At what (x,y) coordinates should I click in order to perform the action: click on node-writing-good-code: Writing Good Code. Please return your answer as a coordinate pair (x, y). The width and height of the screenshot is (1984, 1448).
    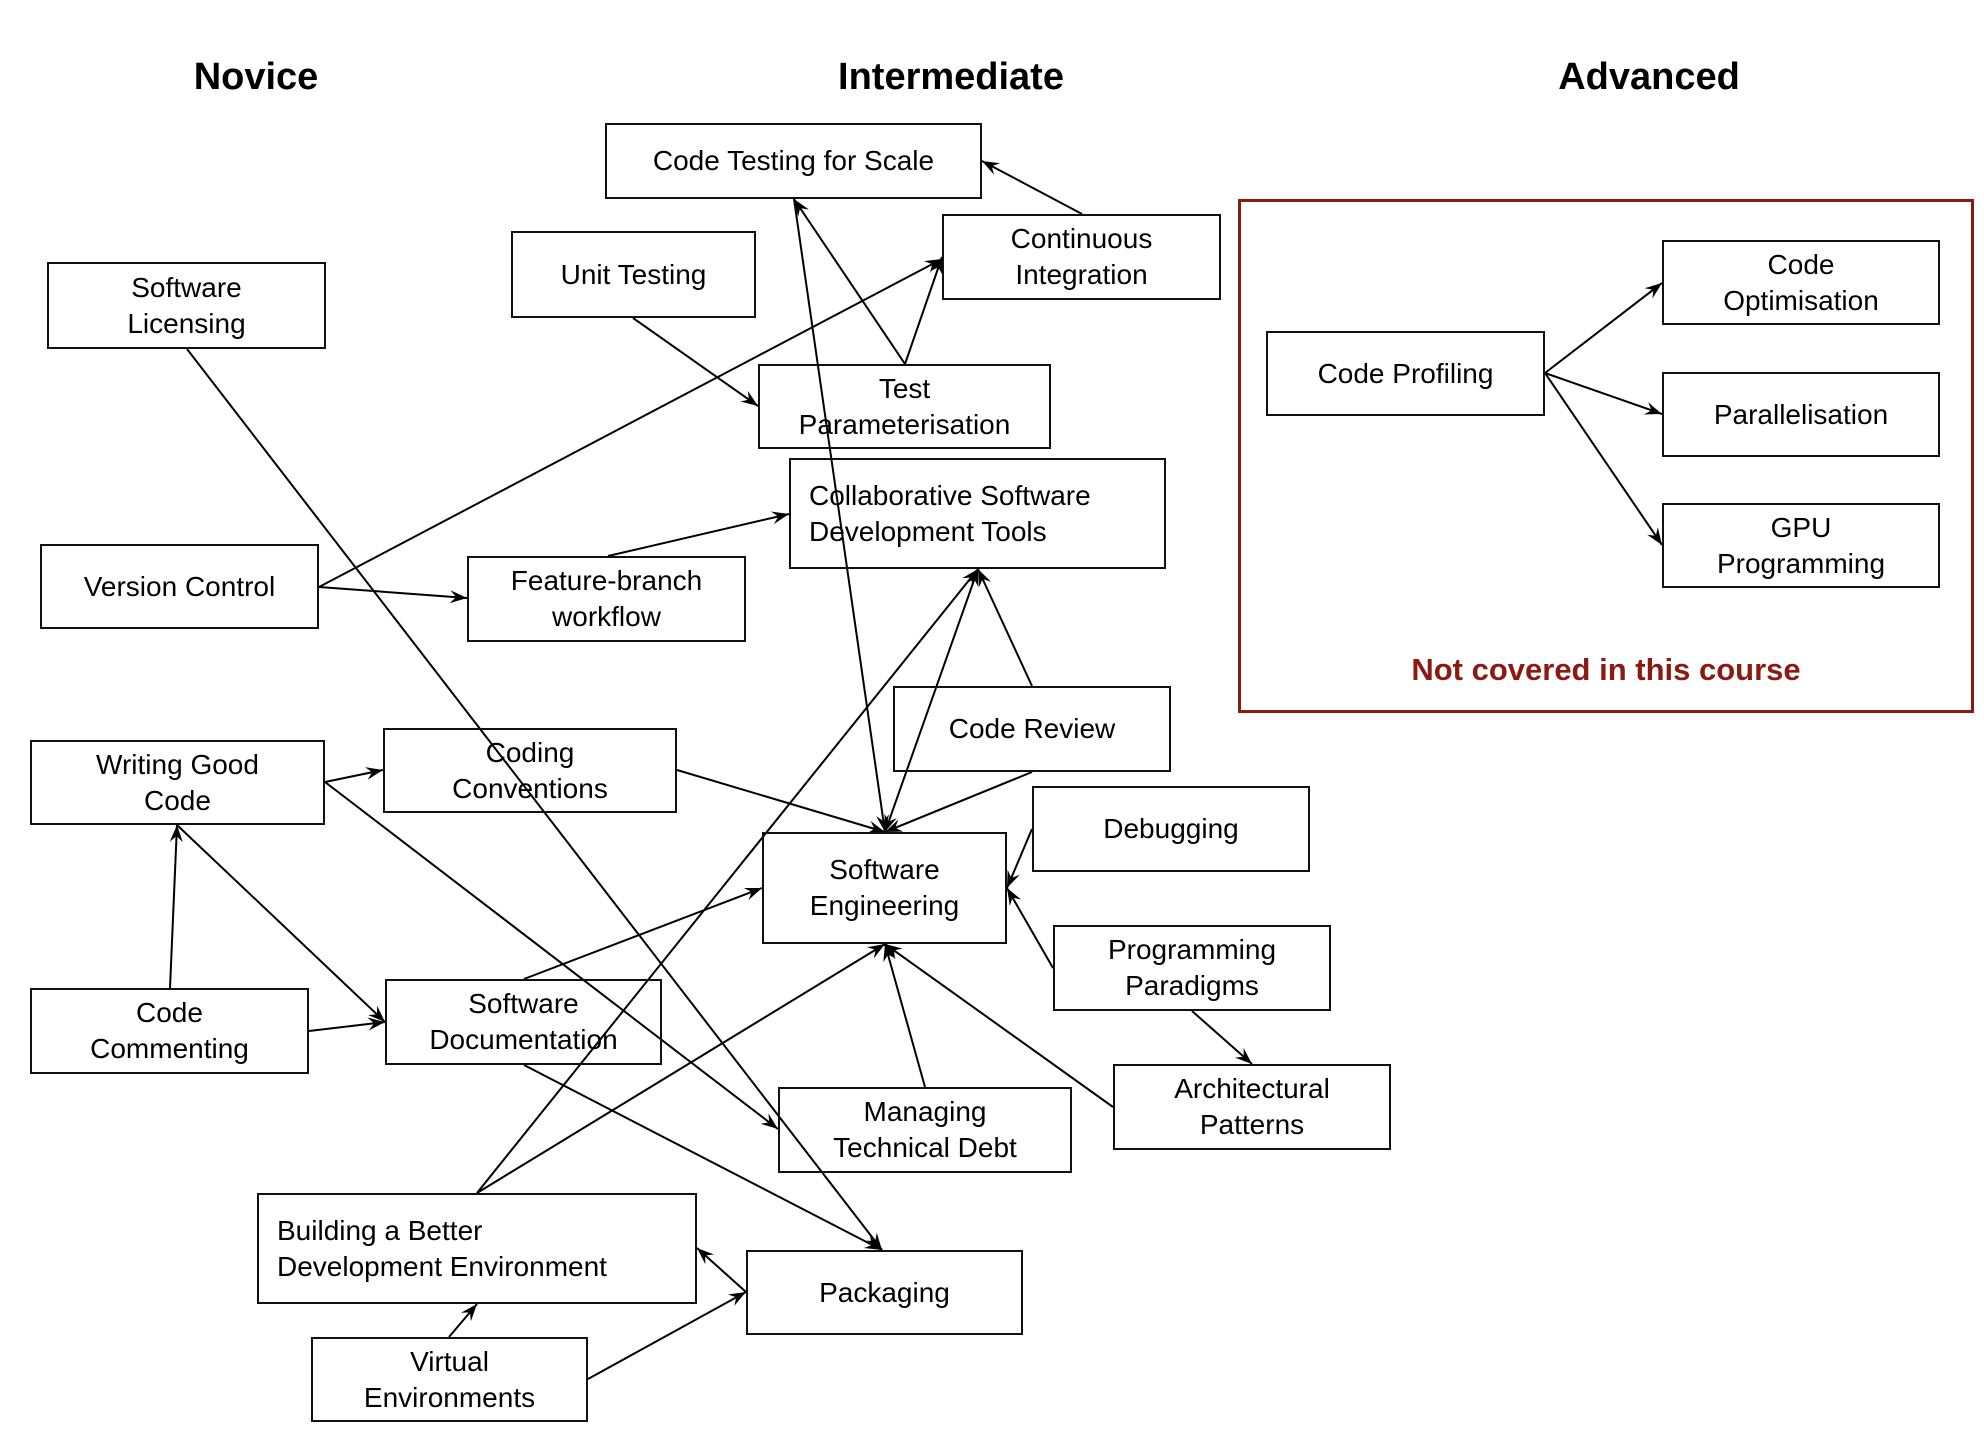
    Looking at the image, I should click on (177, 782).